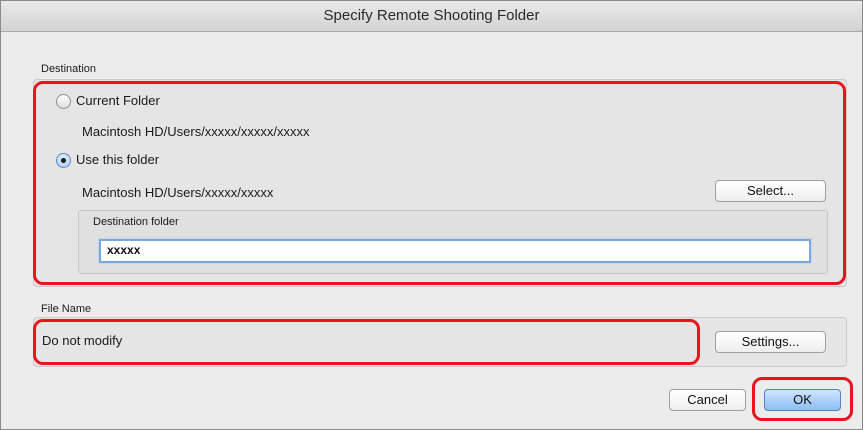 The image size is (863, 430). What do you see at coordinates (136, 222) in the screenshot?
I see `destination-folder-label: Destination folder` at bounding box center [136, 222].